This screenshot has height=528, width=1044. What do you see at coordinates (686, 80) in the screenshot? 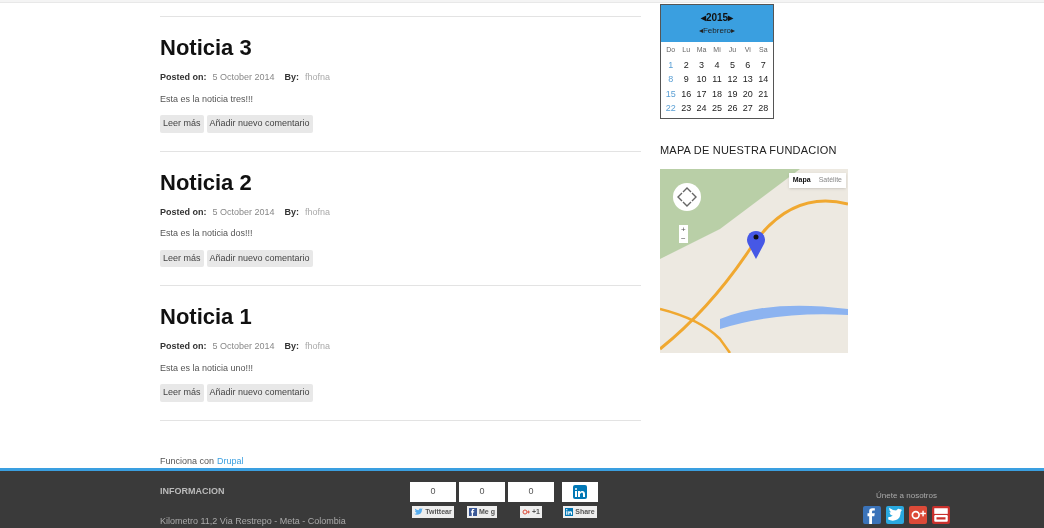
I see `calendar-day: 9` at bounding box center [686, 80].